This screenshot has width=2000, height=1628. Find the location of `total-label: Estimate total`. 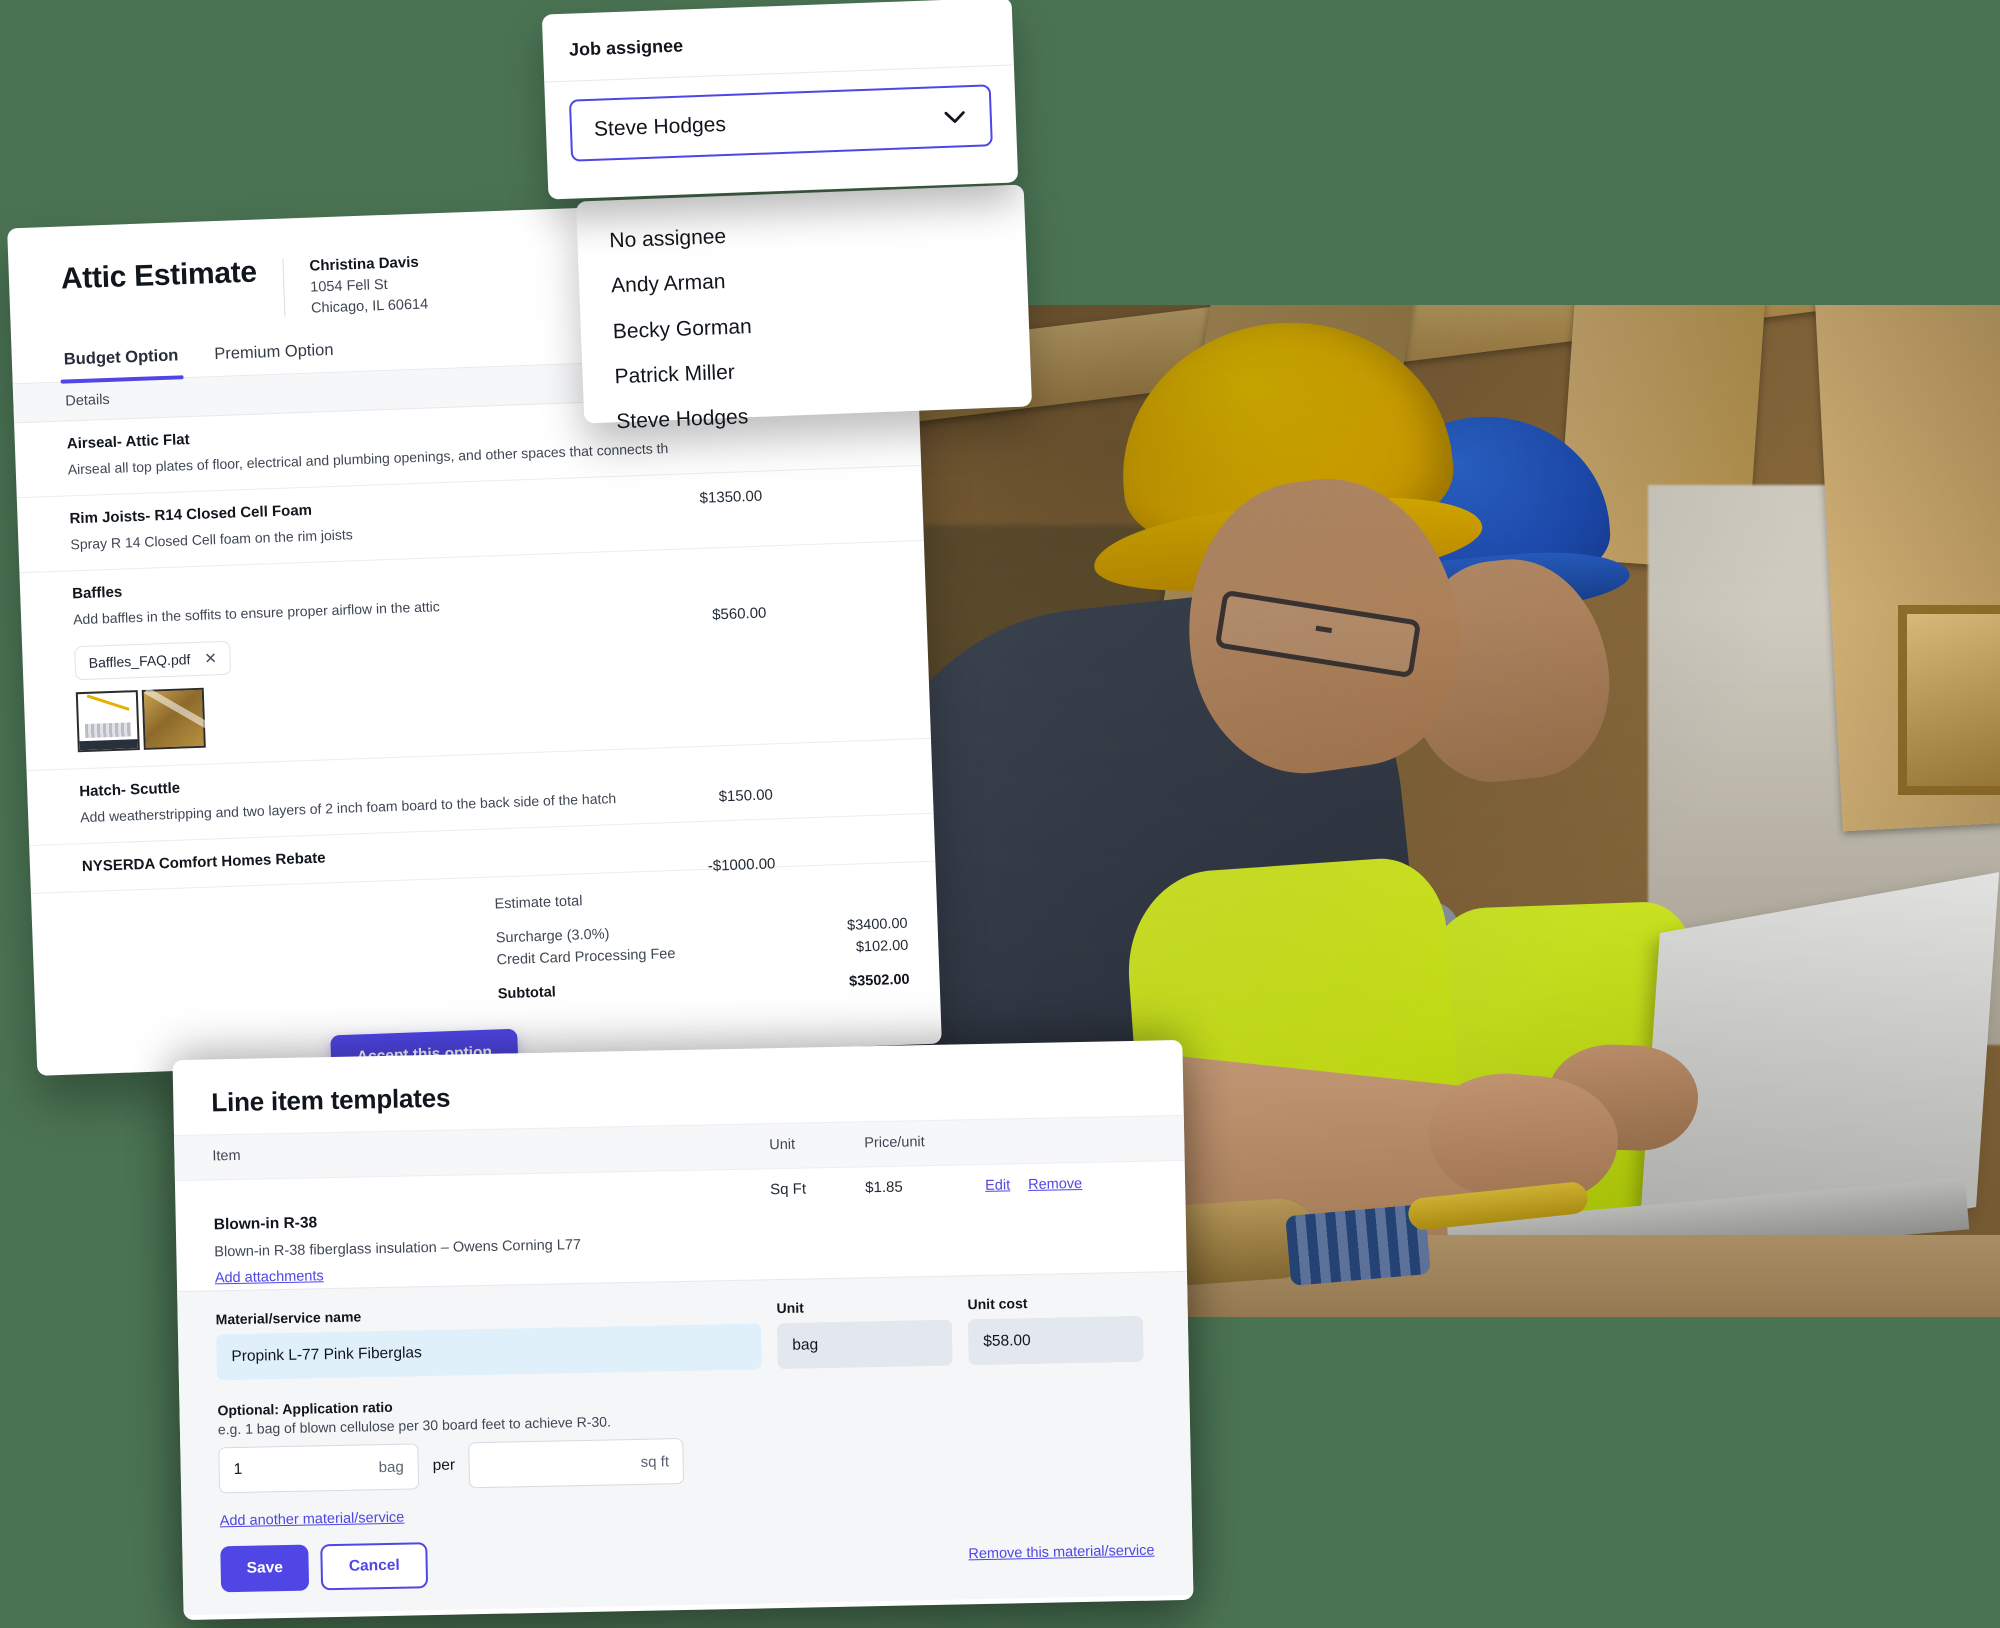

total-label: Estimate total is located at coordinates (538, 903).